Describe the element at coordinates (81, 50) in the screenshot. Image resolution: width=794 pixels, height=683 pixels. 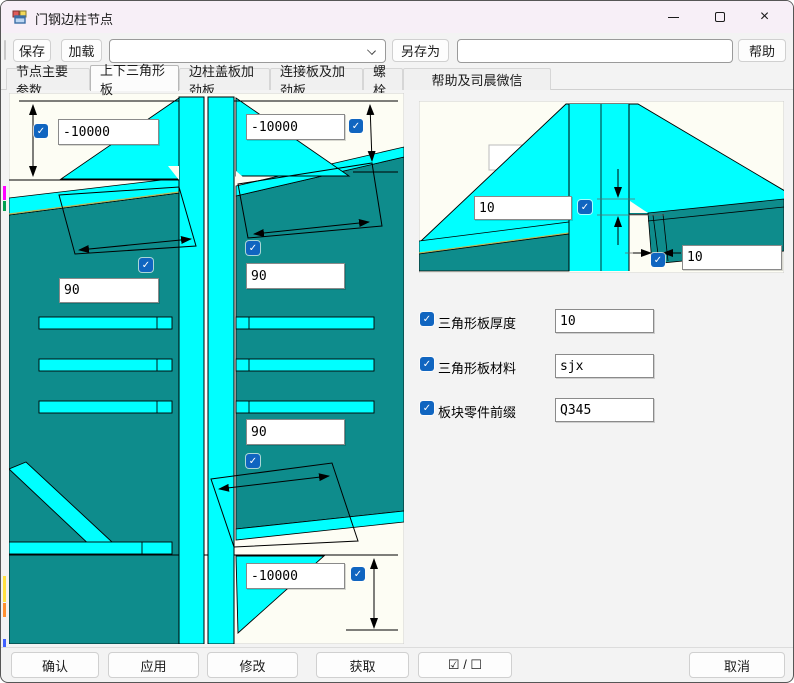
I see `load-button: 加载` at that location.